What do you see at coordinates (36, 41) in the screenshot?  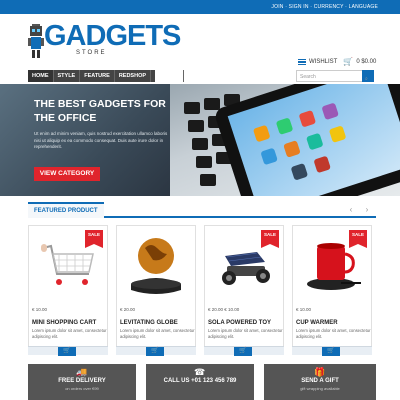 I see `robot-logo-icon` at bounding box center [36, 41].